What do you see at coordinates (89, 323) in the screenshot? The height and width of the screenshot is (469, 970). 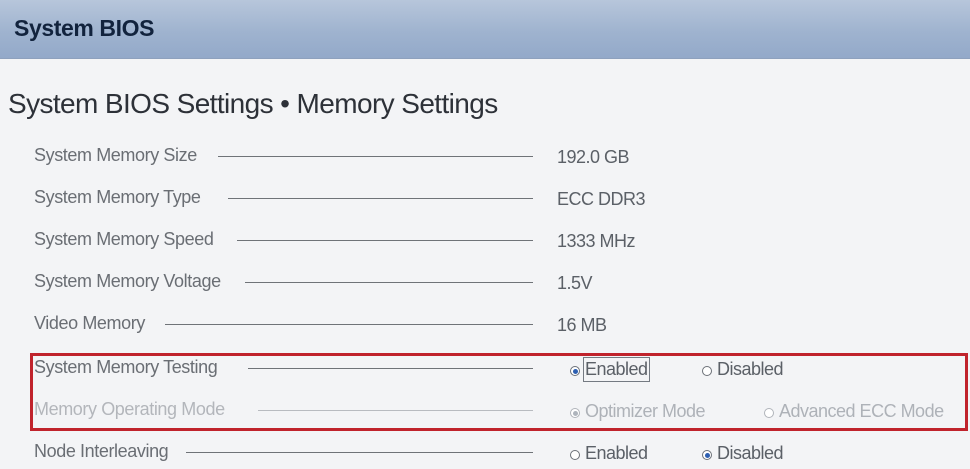 I see `setting-label: Video Memory` at bounding box center [89, 323].